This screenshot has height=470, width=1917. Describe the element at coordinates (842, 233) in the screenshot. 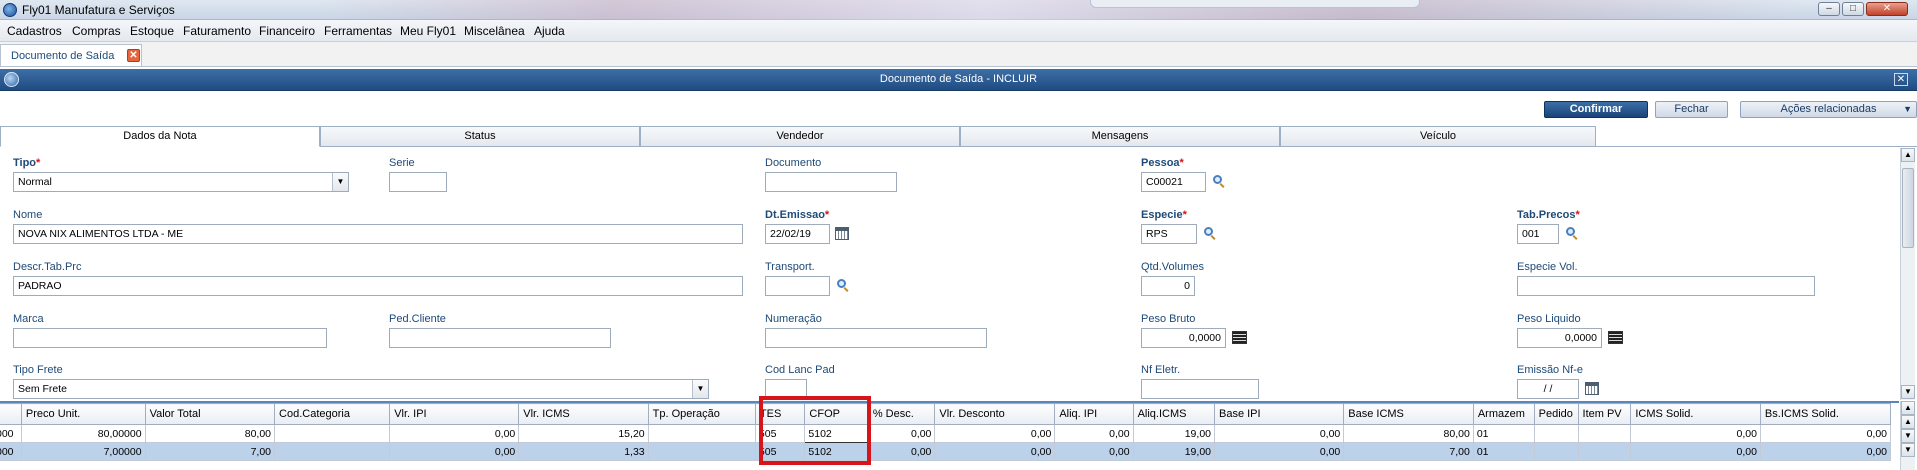

I see `calendar-icon` at that location.